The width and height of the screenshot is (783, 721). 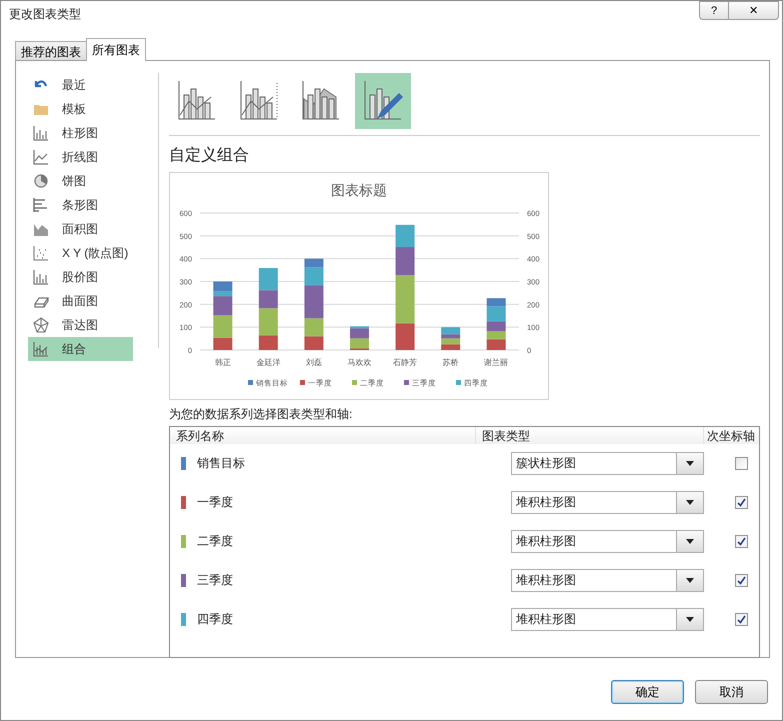 I want to click on column-header: 图表类型, so click(x=590, y=435).